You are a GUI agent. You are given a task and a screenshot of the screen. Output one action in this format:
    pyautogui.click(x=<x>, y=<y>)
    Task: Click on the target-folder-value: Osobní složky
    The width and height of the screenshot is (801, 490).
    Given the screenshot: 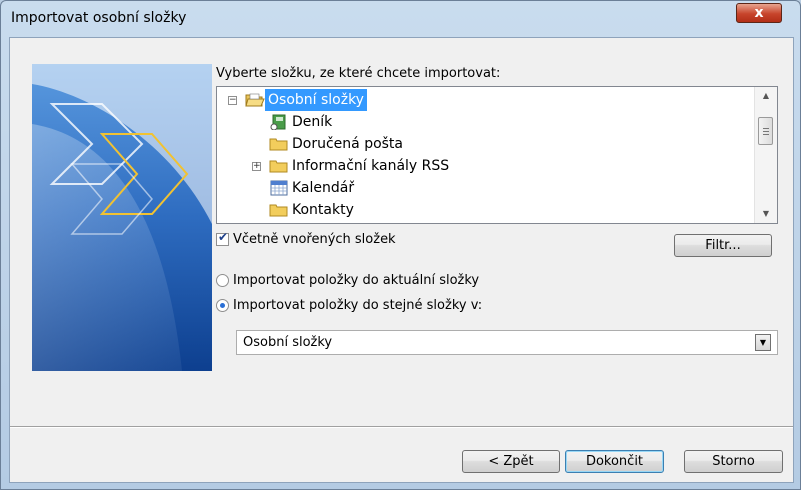 What is the action you would take?
    pyautogui.click(x=288, y=342)
    